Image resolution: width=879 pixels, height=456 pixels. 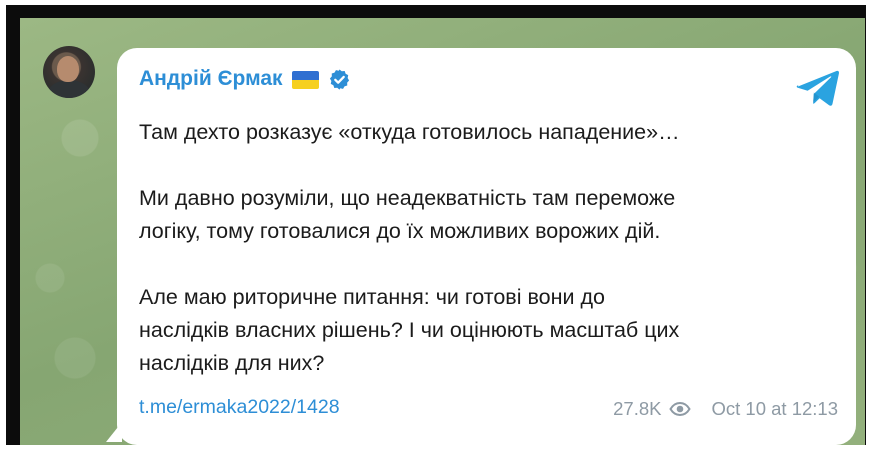 What do you see at coordinates (232, 363) in the screenshot?
I see `text-line: наслідків для них?` at bounding box center [232, 363].